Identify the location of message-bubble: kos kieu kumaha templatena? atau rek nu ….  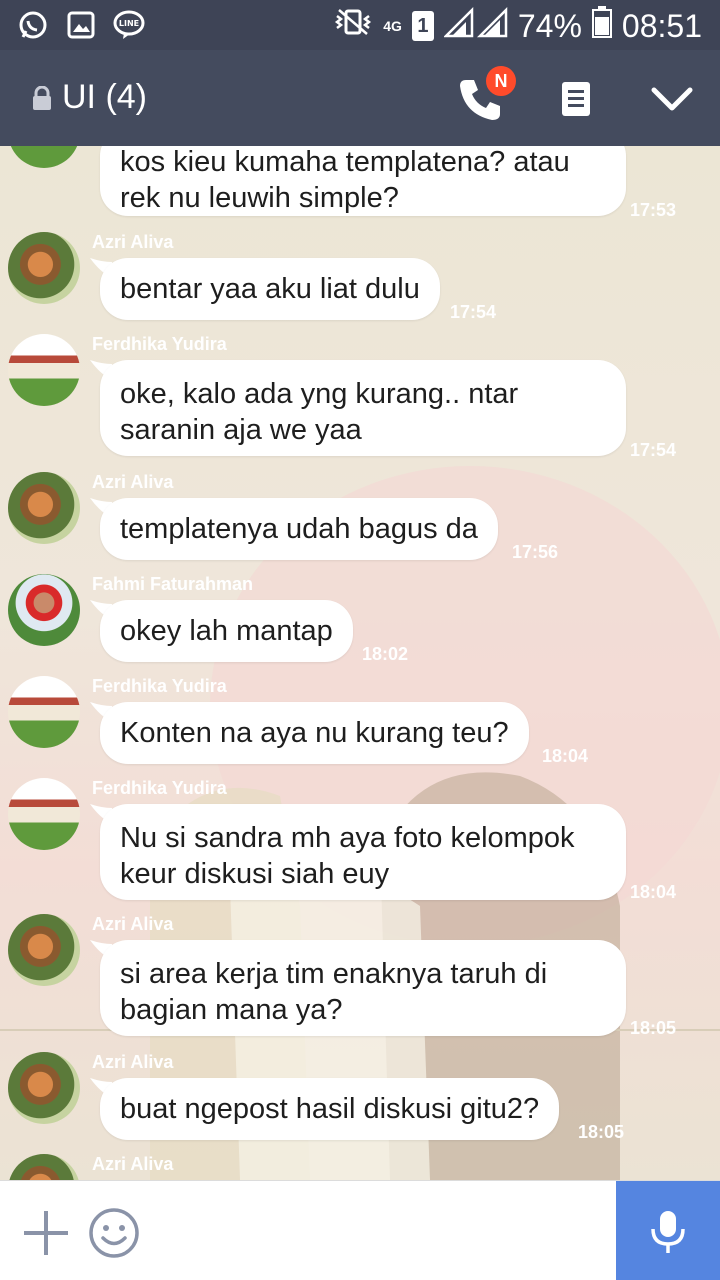
(363, 181).